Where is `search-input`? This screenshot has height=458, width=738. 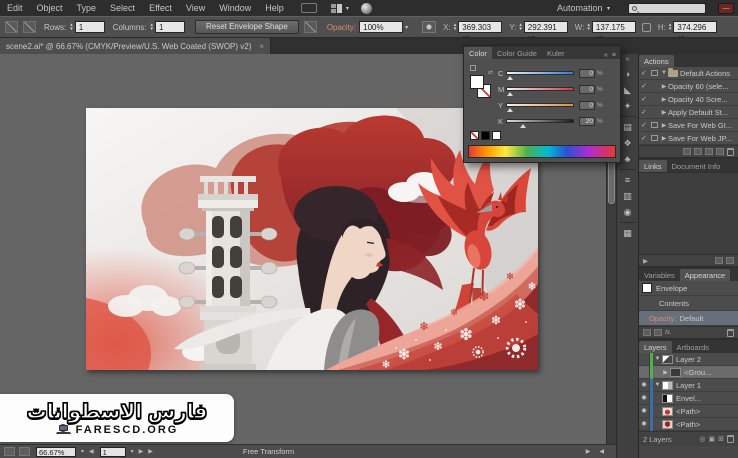 search-input is located at coordinates (667, 8).